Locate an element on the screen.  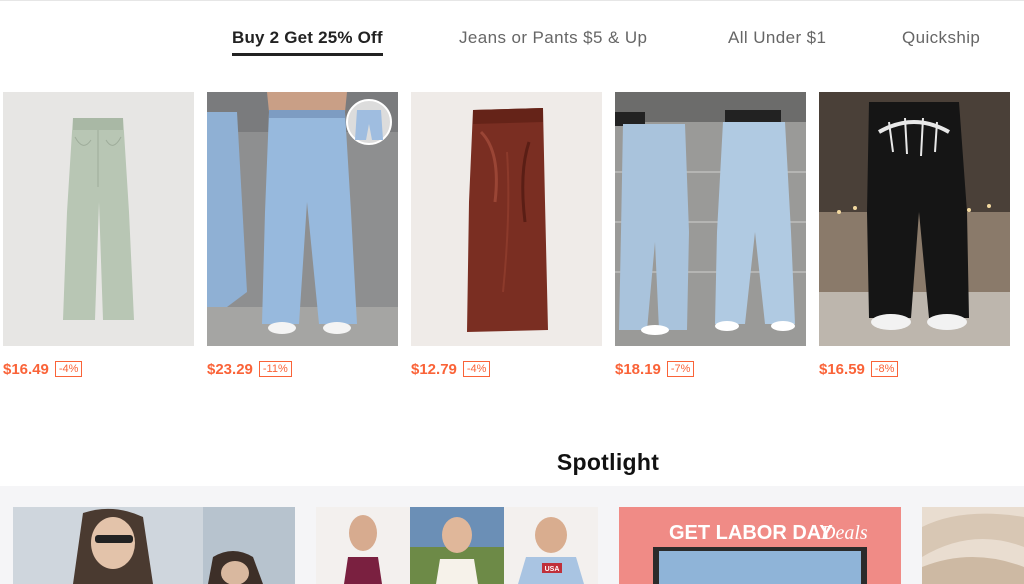
discount-badge: -7% is located at coordinates (680, 369).